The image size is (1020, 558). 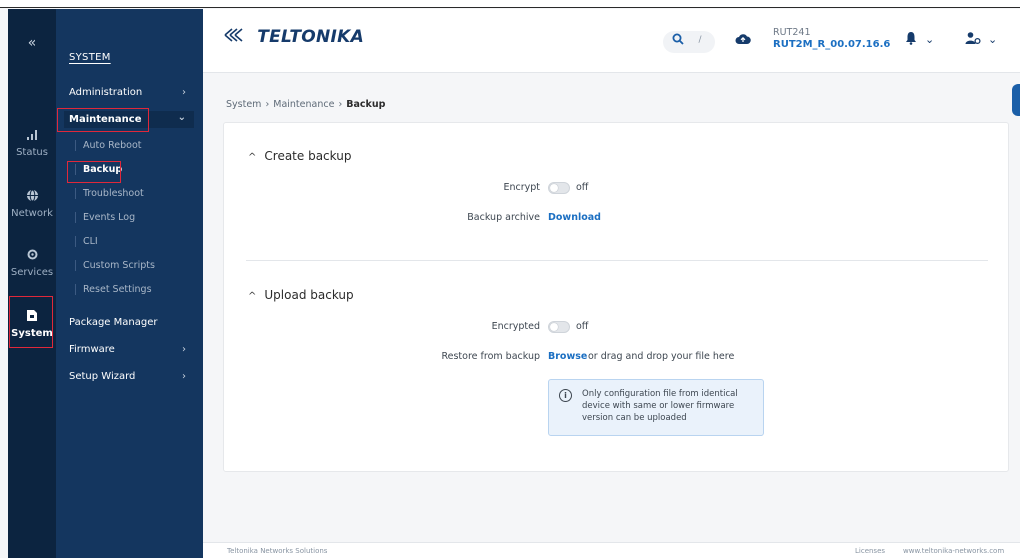 I want to click on nav-network: Network, so click(x=32, y=204).